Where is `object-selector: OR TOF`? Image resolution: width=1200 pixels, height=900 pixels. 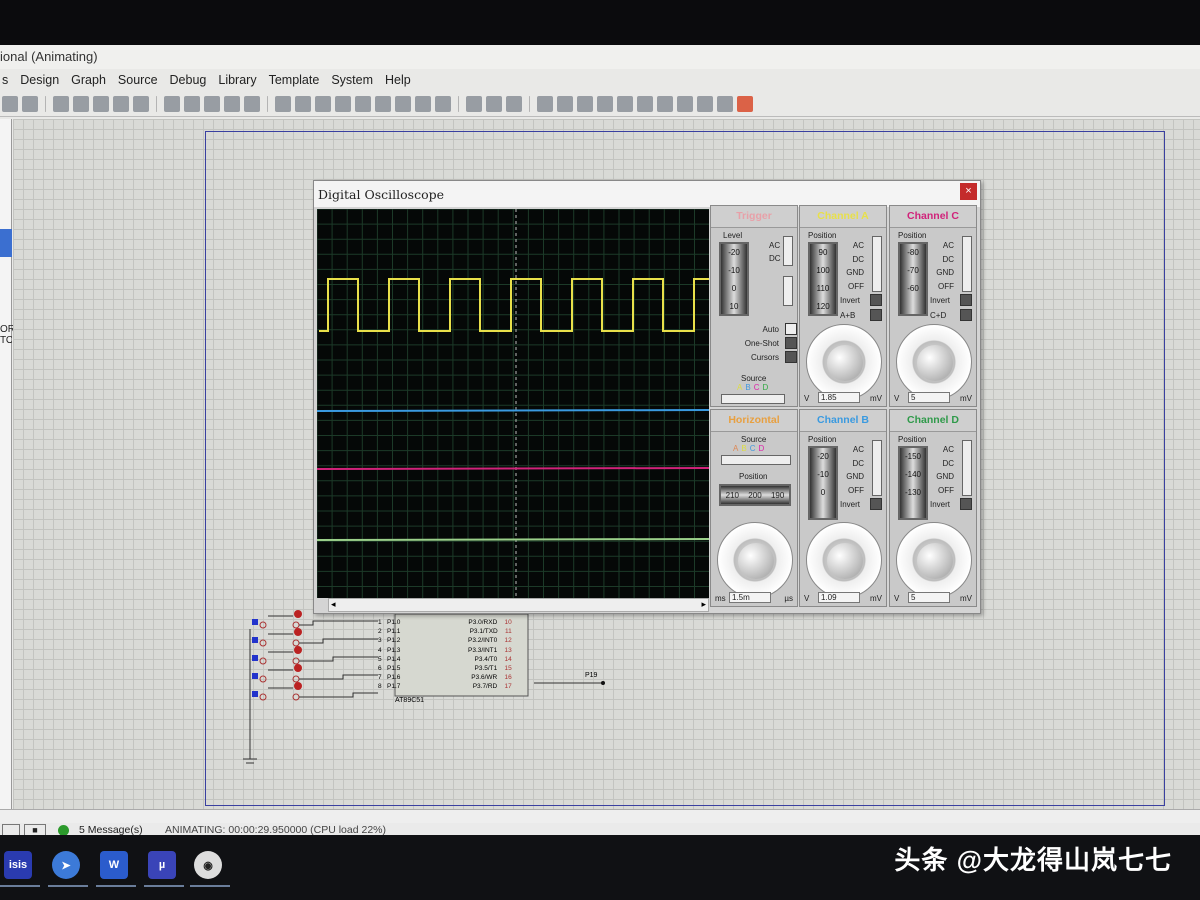 object-selector: OR TOF is located at coordinates (7, 464).